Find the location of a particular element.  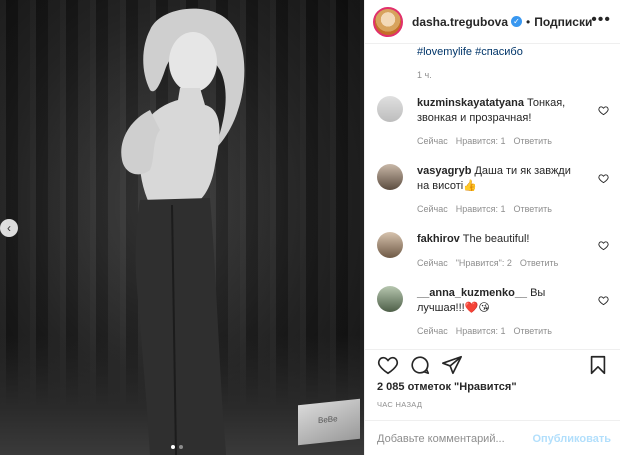

previous-photo-button: ‹ is located at coordinates (9, 228).